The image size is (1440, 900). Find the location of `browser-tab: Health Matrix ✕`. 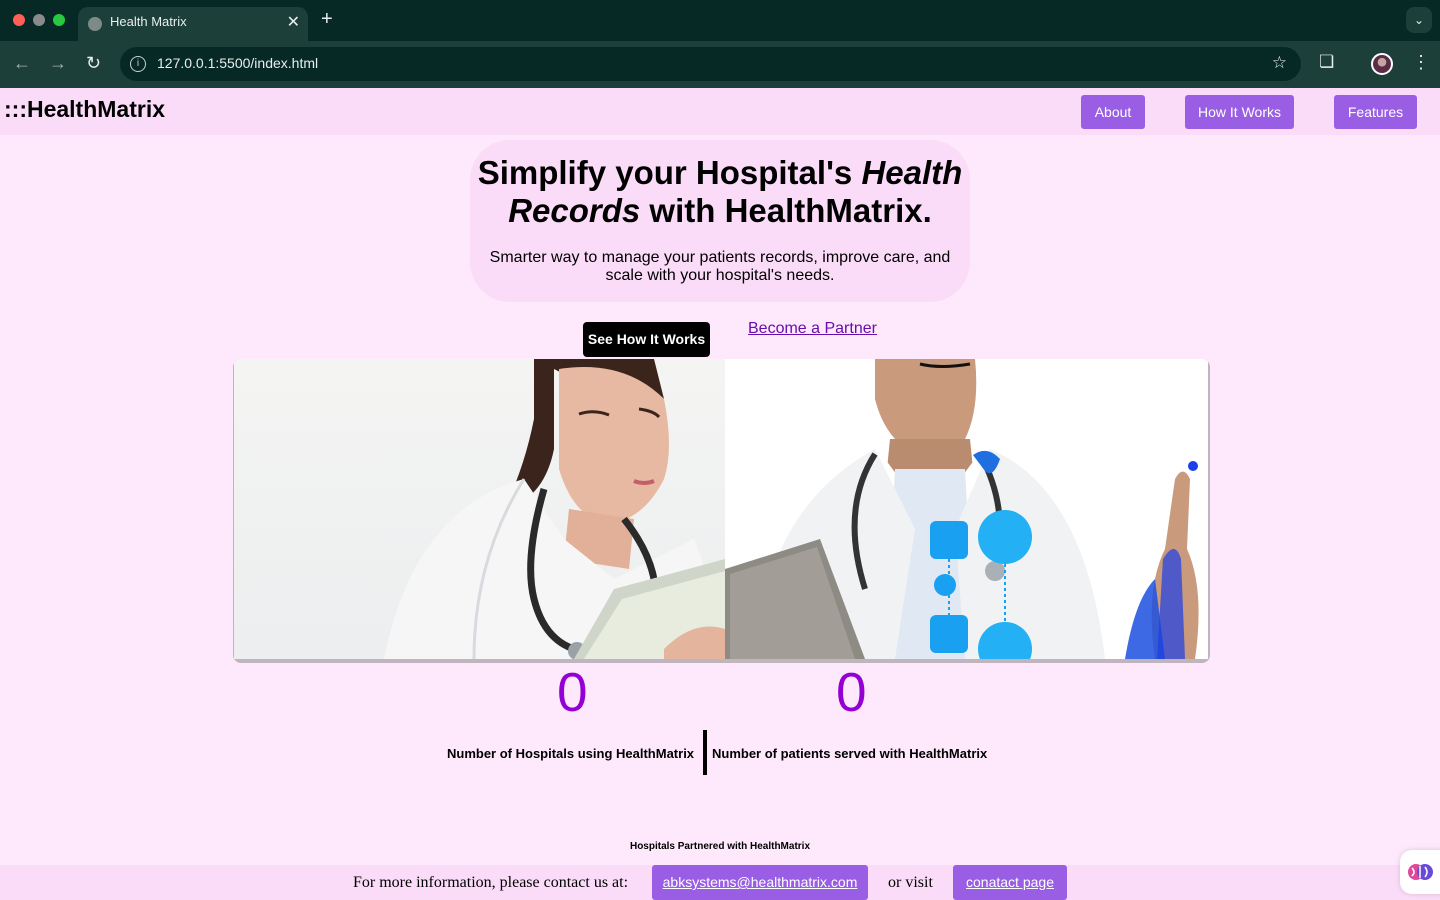

browser-tab: Health Matrix ✕ is located at coordinates (193, 24).